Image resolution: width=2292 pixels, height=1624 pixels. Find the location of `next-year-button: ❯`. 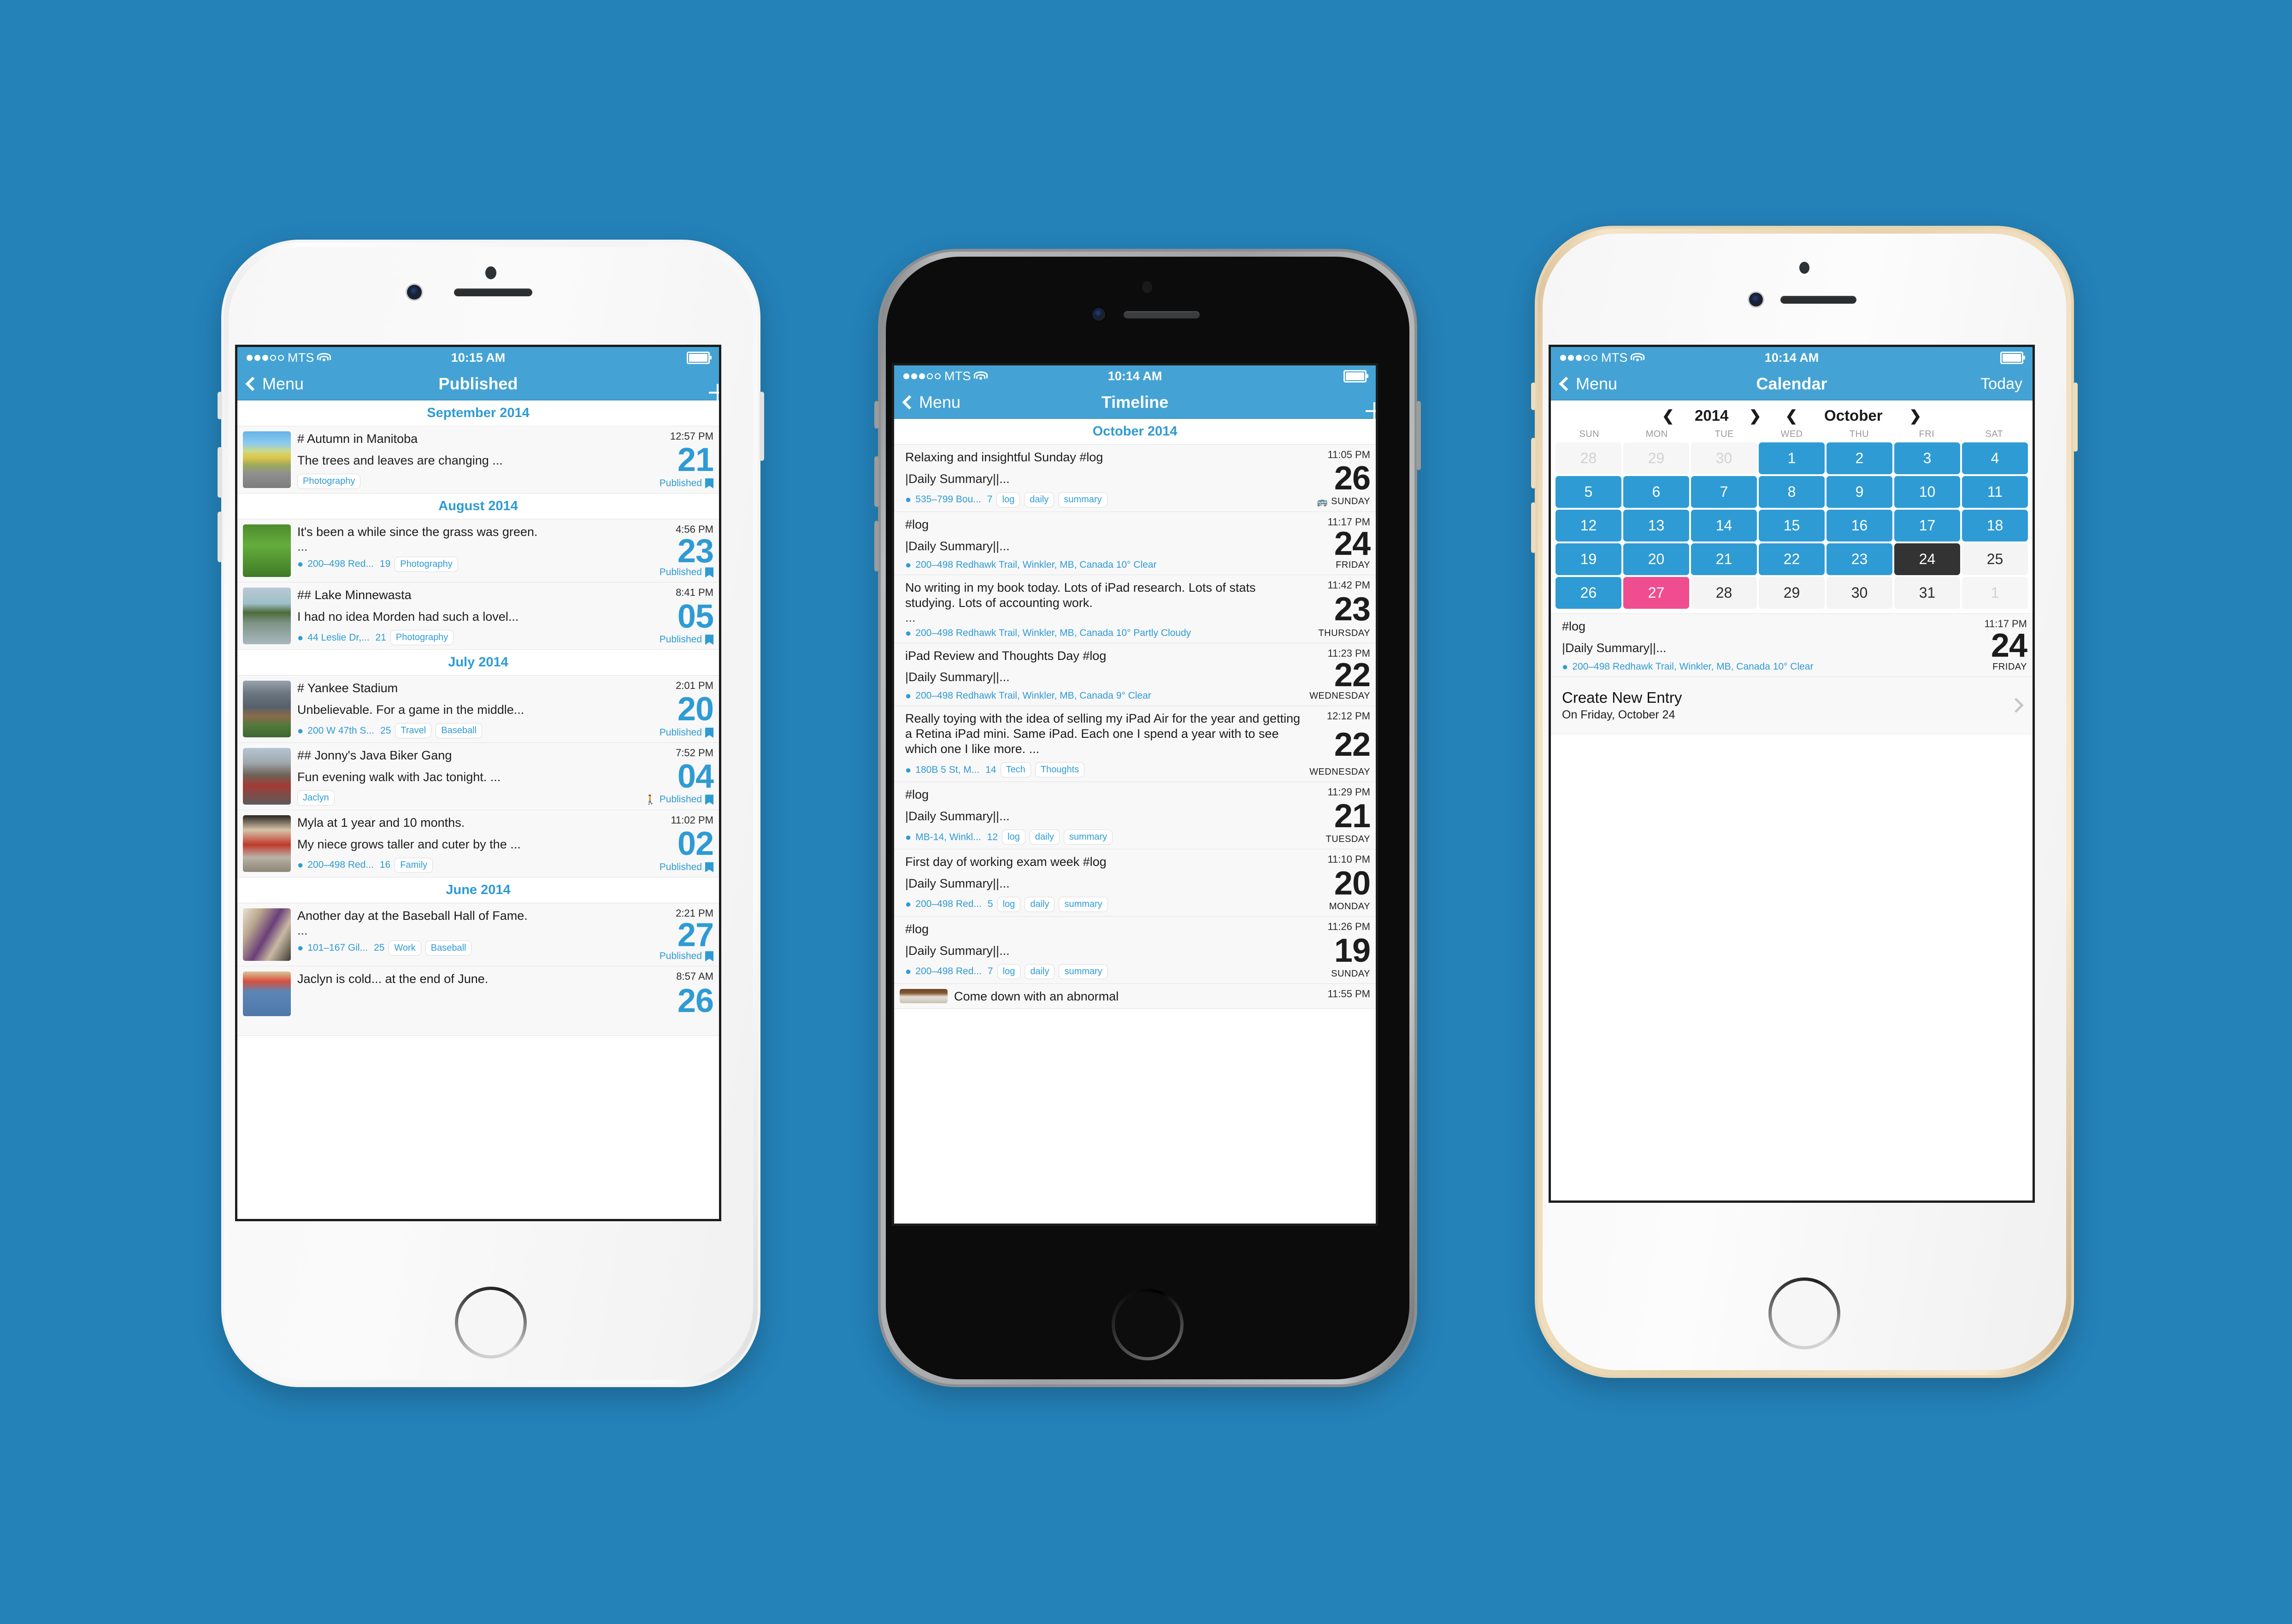

next-year-button: ❯ is located at coordinates (1755, 415).